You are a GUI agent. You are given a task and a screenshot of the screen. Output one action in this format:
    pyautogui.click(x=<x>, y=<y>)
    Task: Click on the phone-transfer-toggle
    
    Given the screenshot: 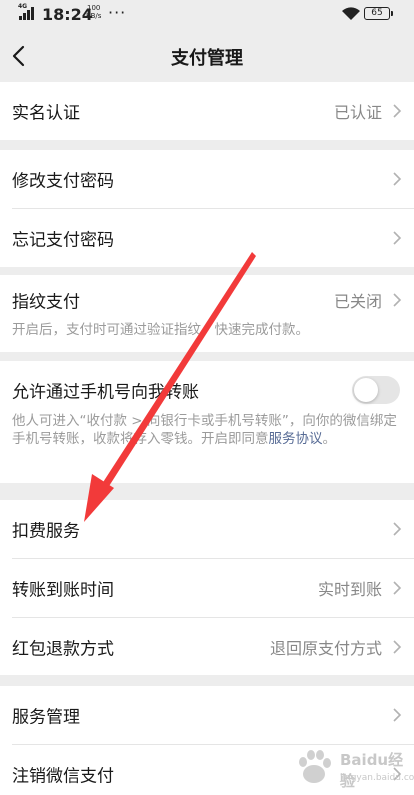 What is the action you would take?
    pyautogui.click(x=376, y=390)
    